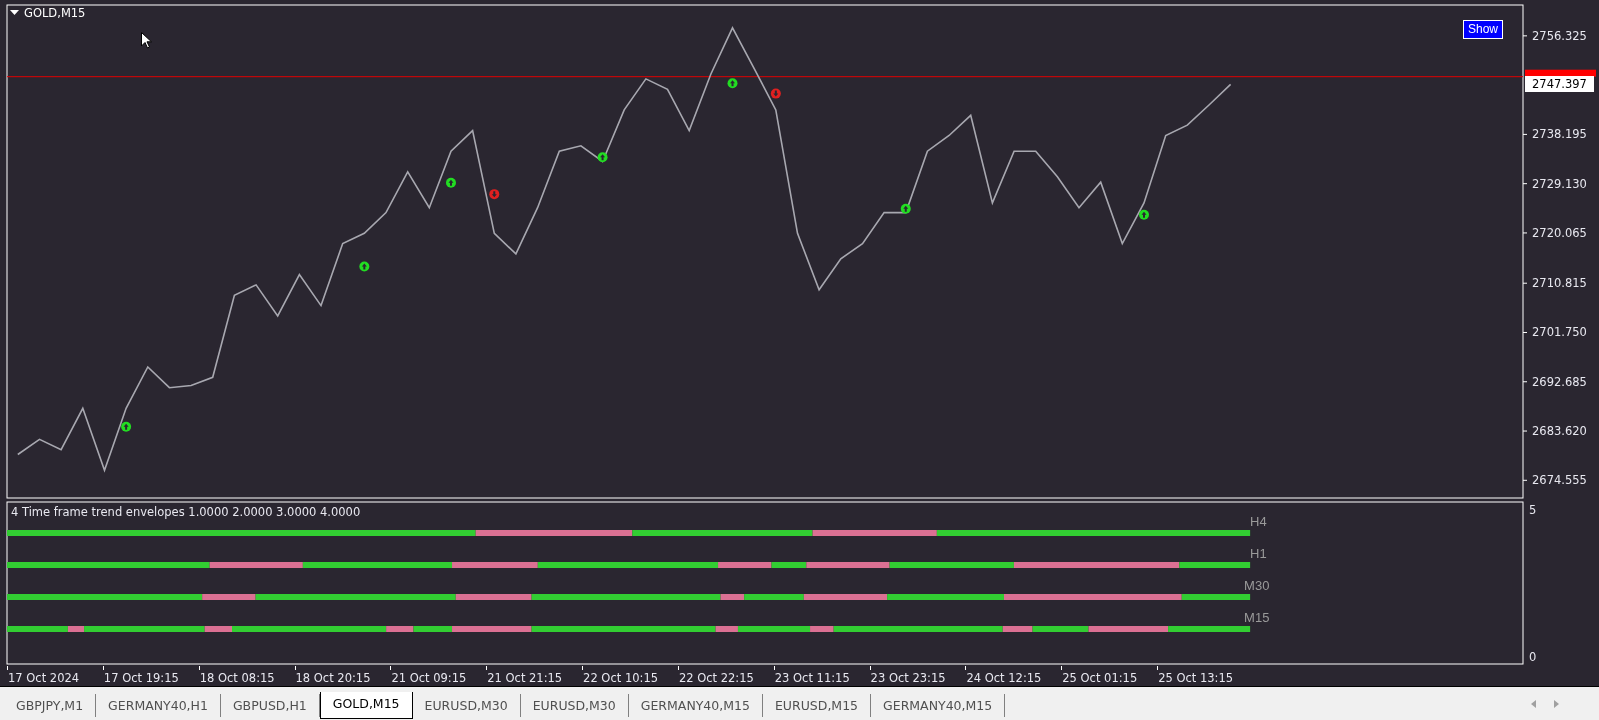  Describe the element at coordinates (44, 678) in the screenshot. I see `time-axis-label: 17 Oct 2024` at that location.